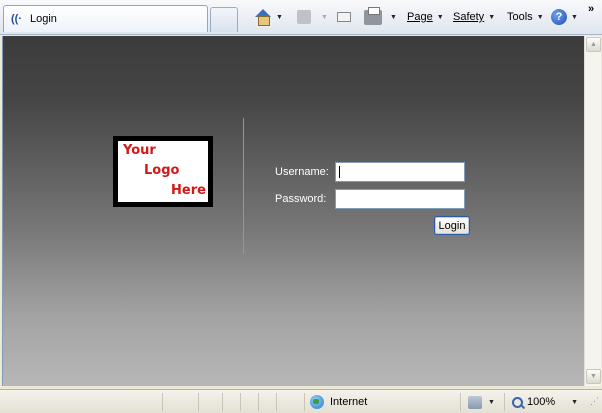  What do you see at coordinates (317, 402) in the screenshot?
I see `globe-icon` at bounding box center [317, 402].